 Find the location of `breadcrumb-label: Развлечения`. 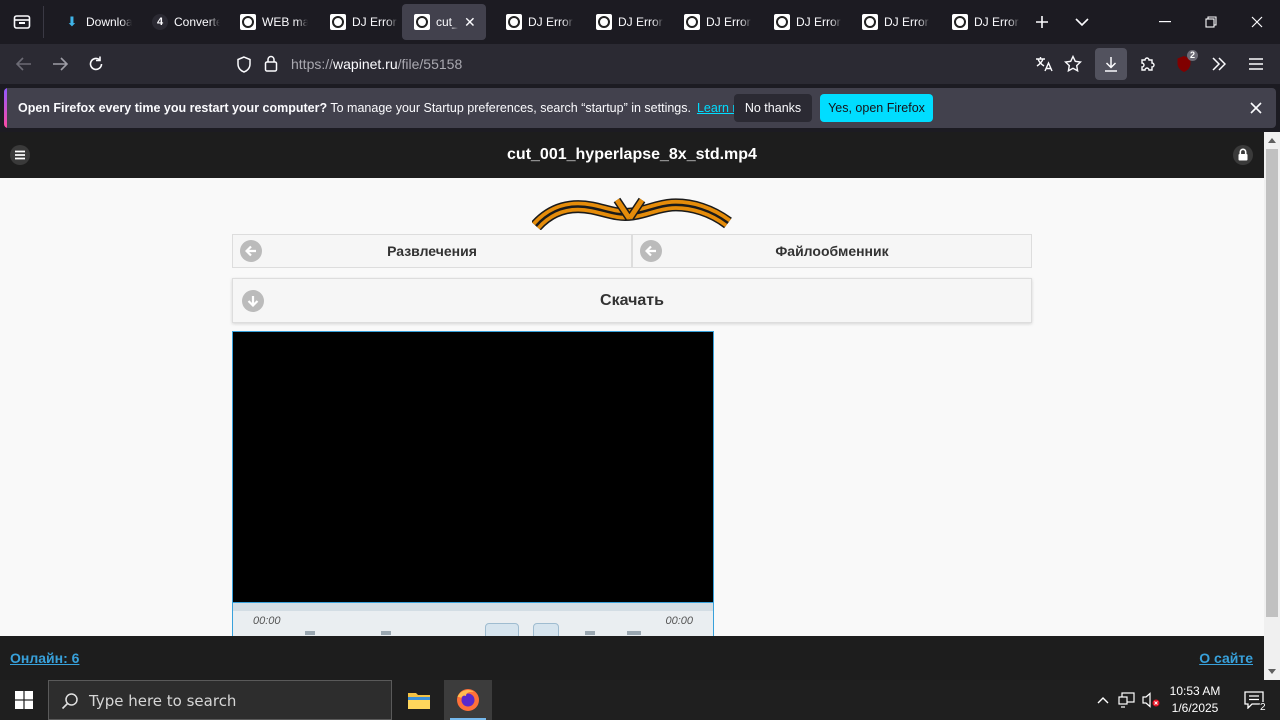

breadcrumb-label: Развлечения is located at coordinates (432, 251).